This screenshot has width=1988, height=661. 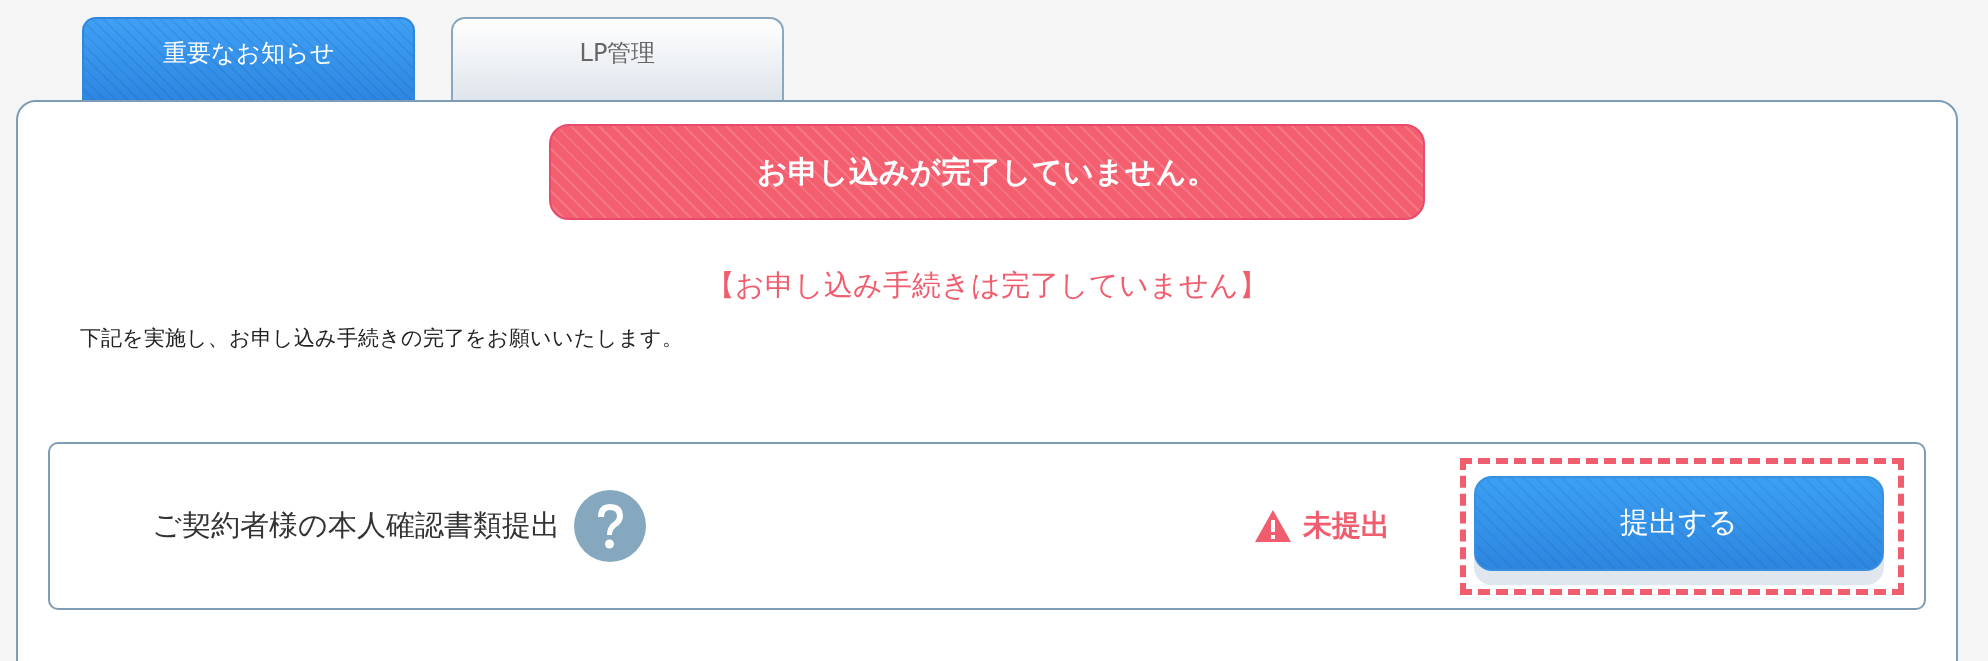 What do you see at coordinates (987, 172) in the screenshot?
I see `alert-banner: お申し込みが完了していません。` at bounding box center [987, 172].